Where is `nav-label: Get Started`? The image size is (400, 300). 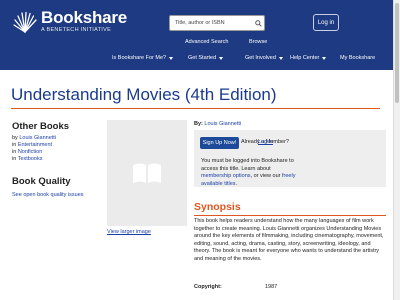 nav-label: Get Started is located at coordinates (202, 58).